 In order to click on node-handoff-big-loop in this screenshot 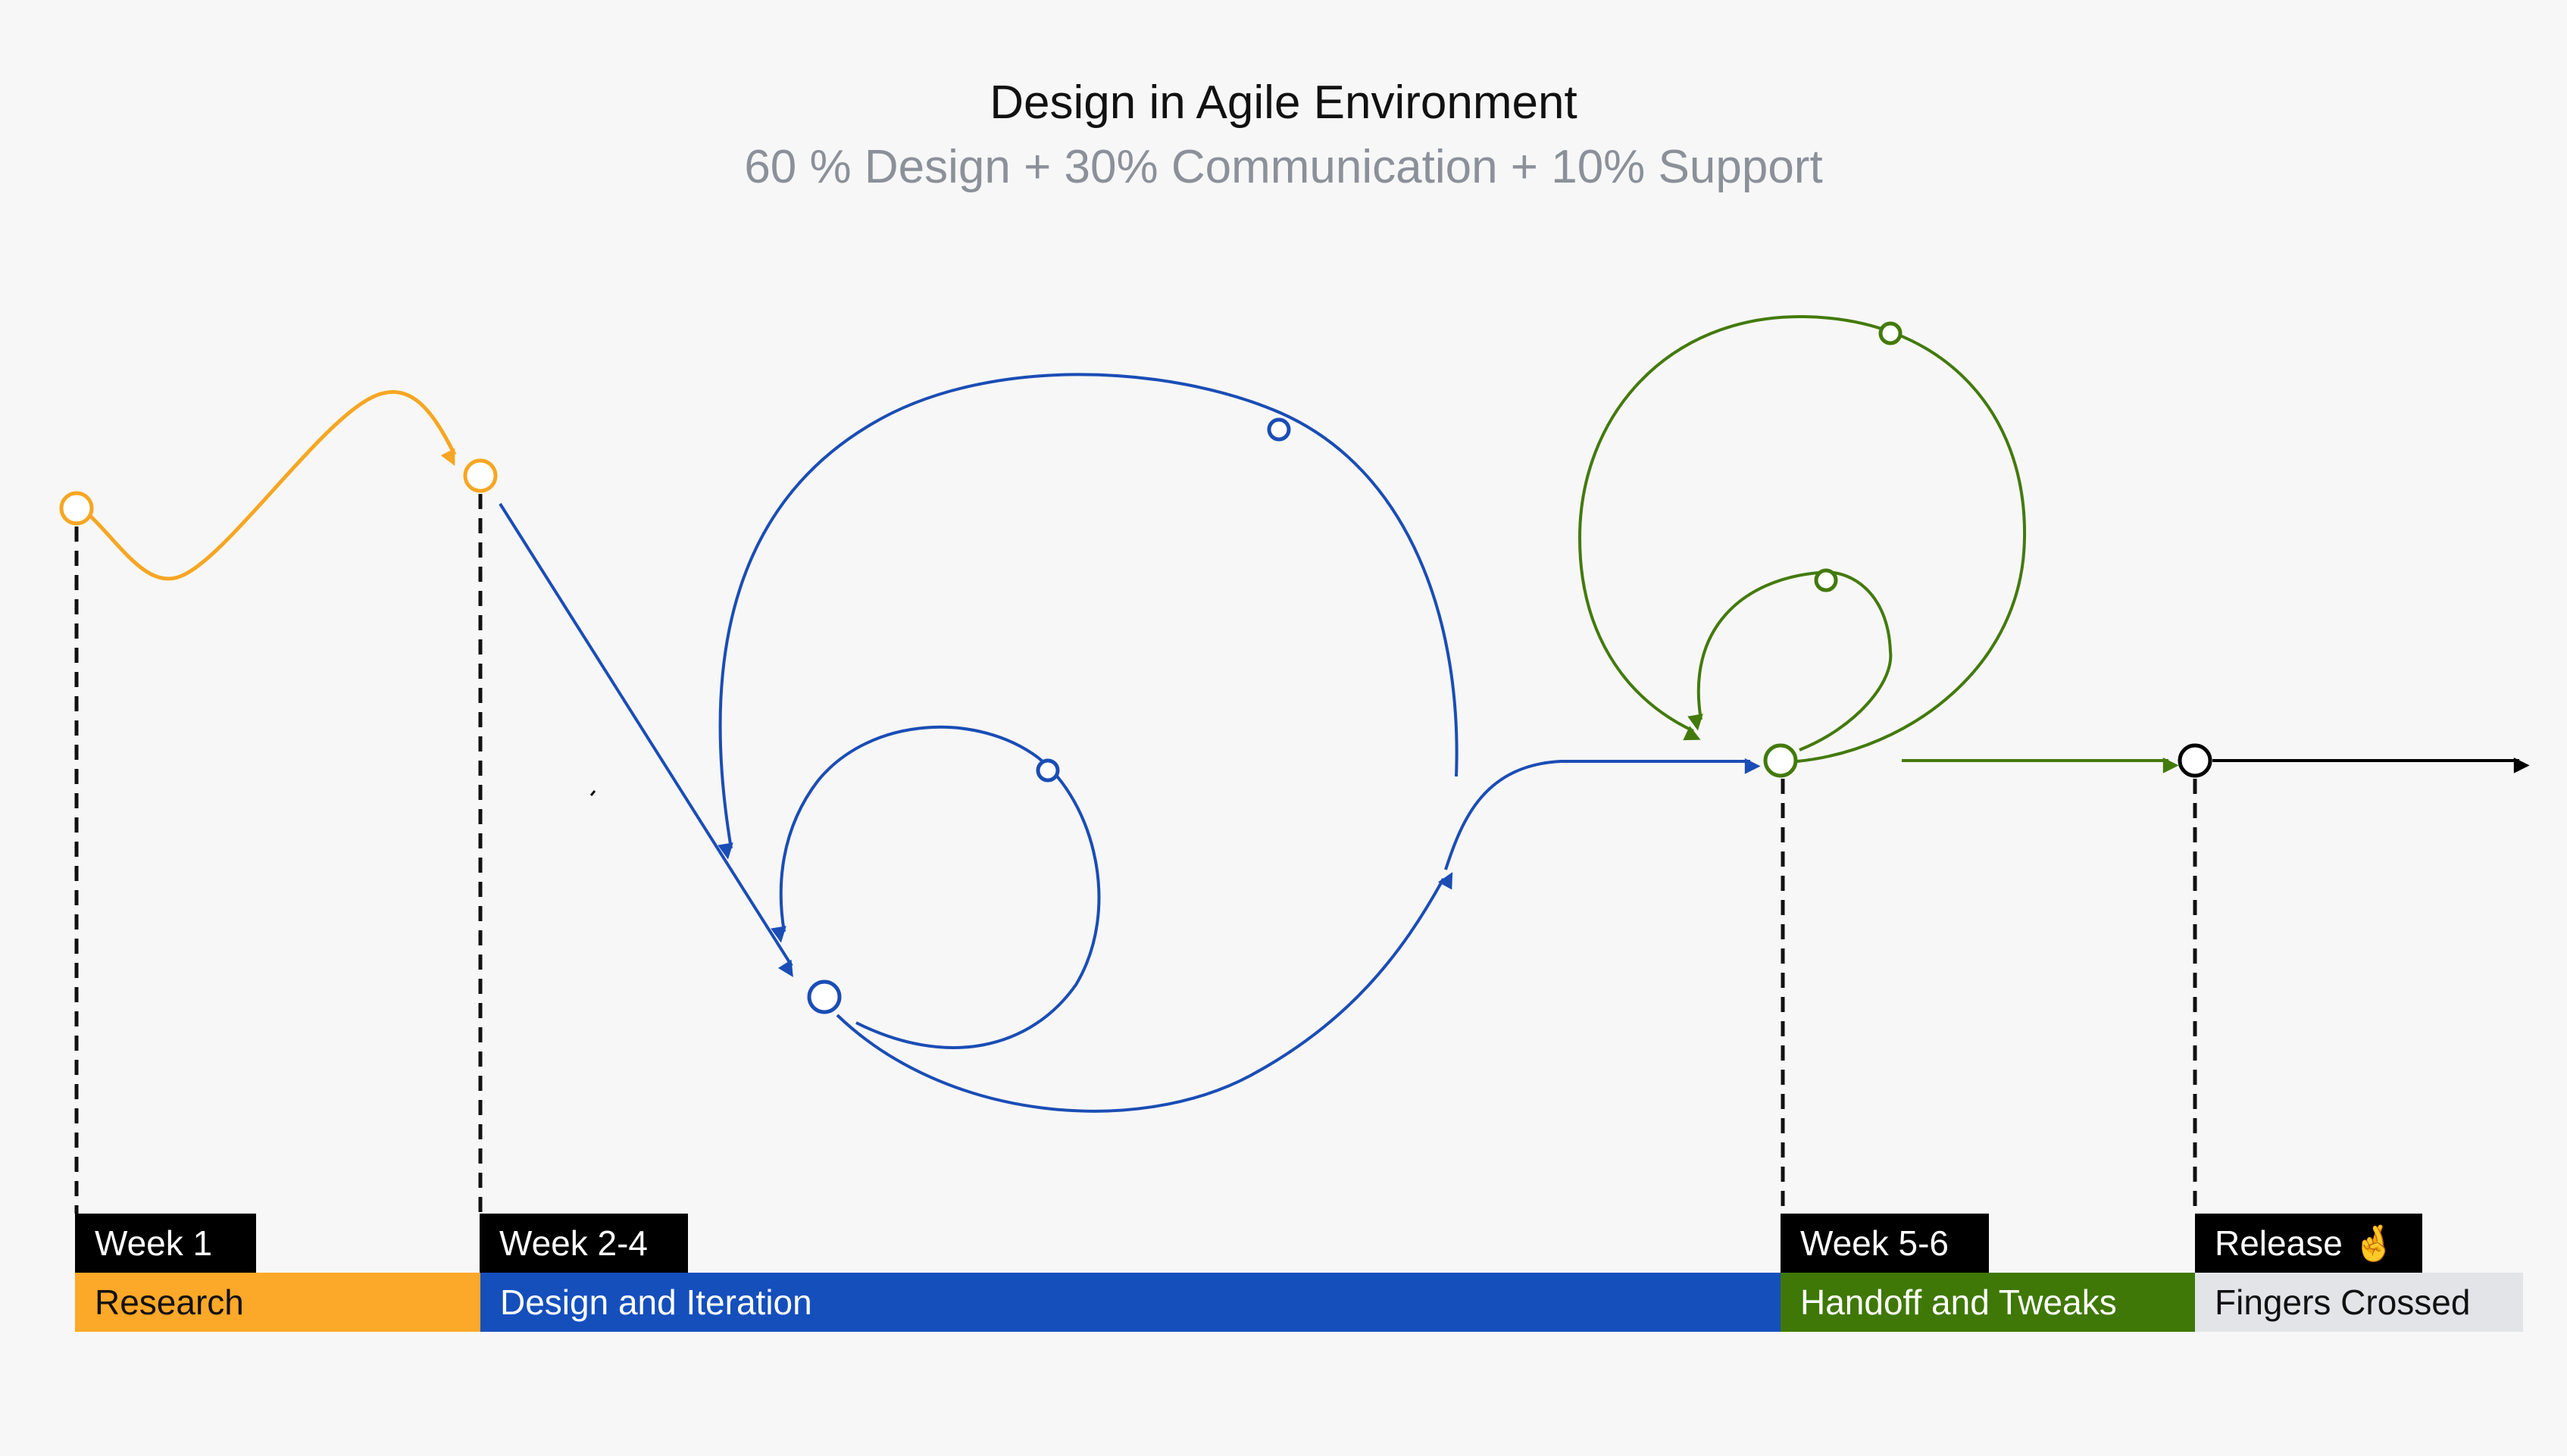, I will do `click(1890, 333)`.